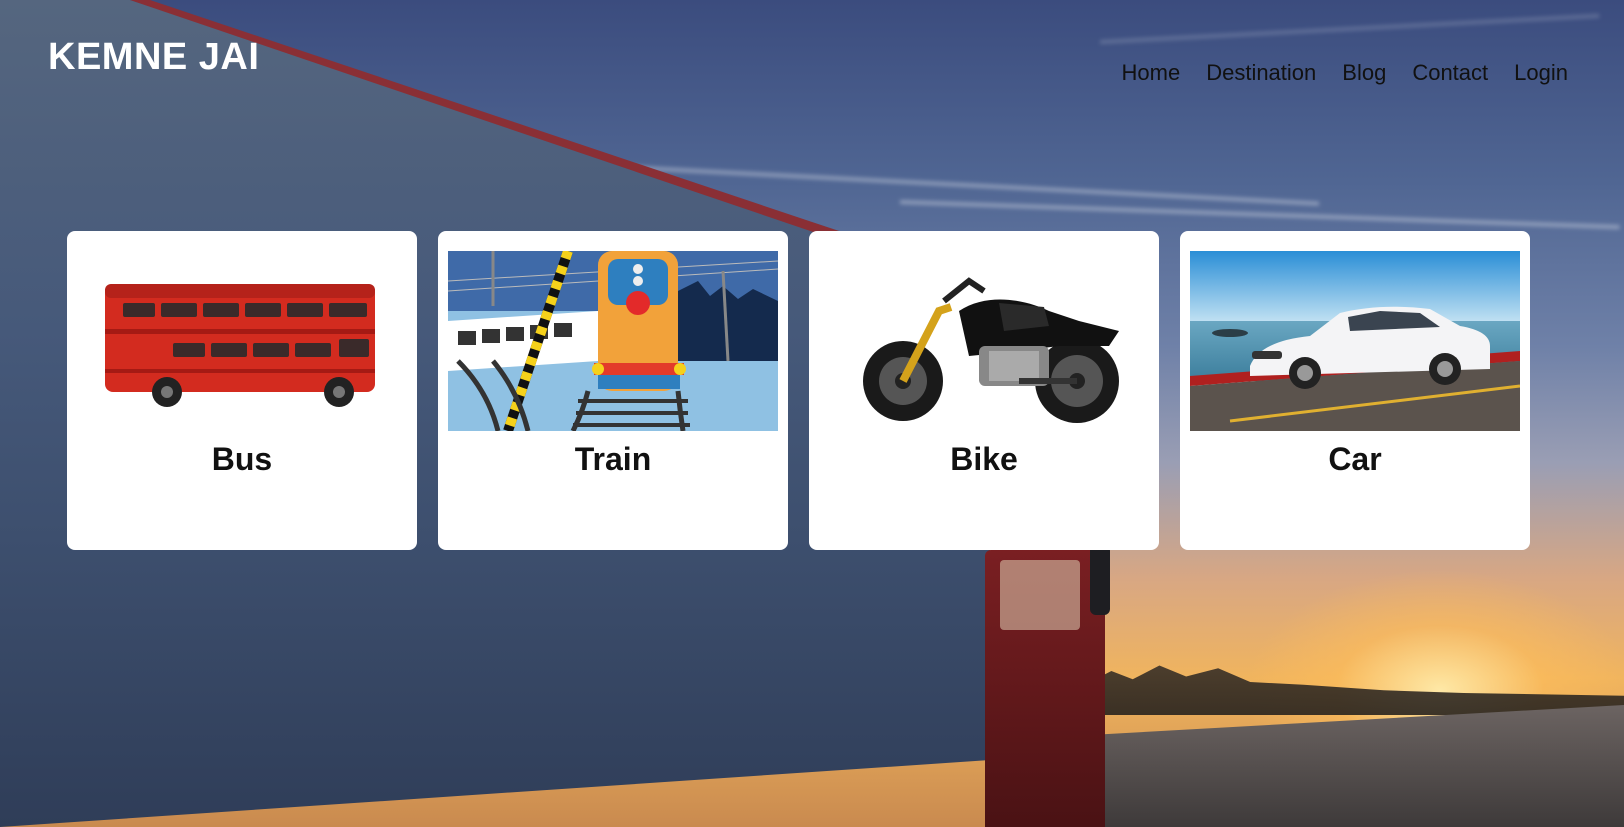 This screenshot has width=1624, height=827. I want to click on nav-blog-link: Blog, so click(1364, 73).